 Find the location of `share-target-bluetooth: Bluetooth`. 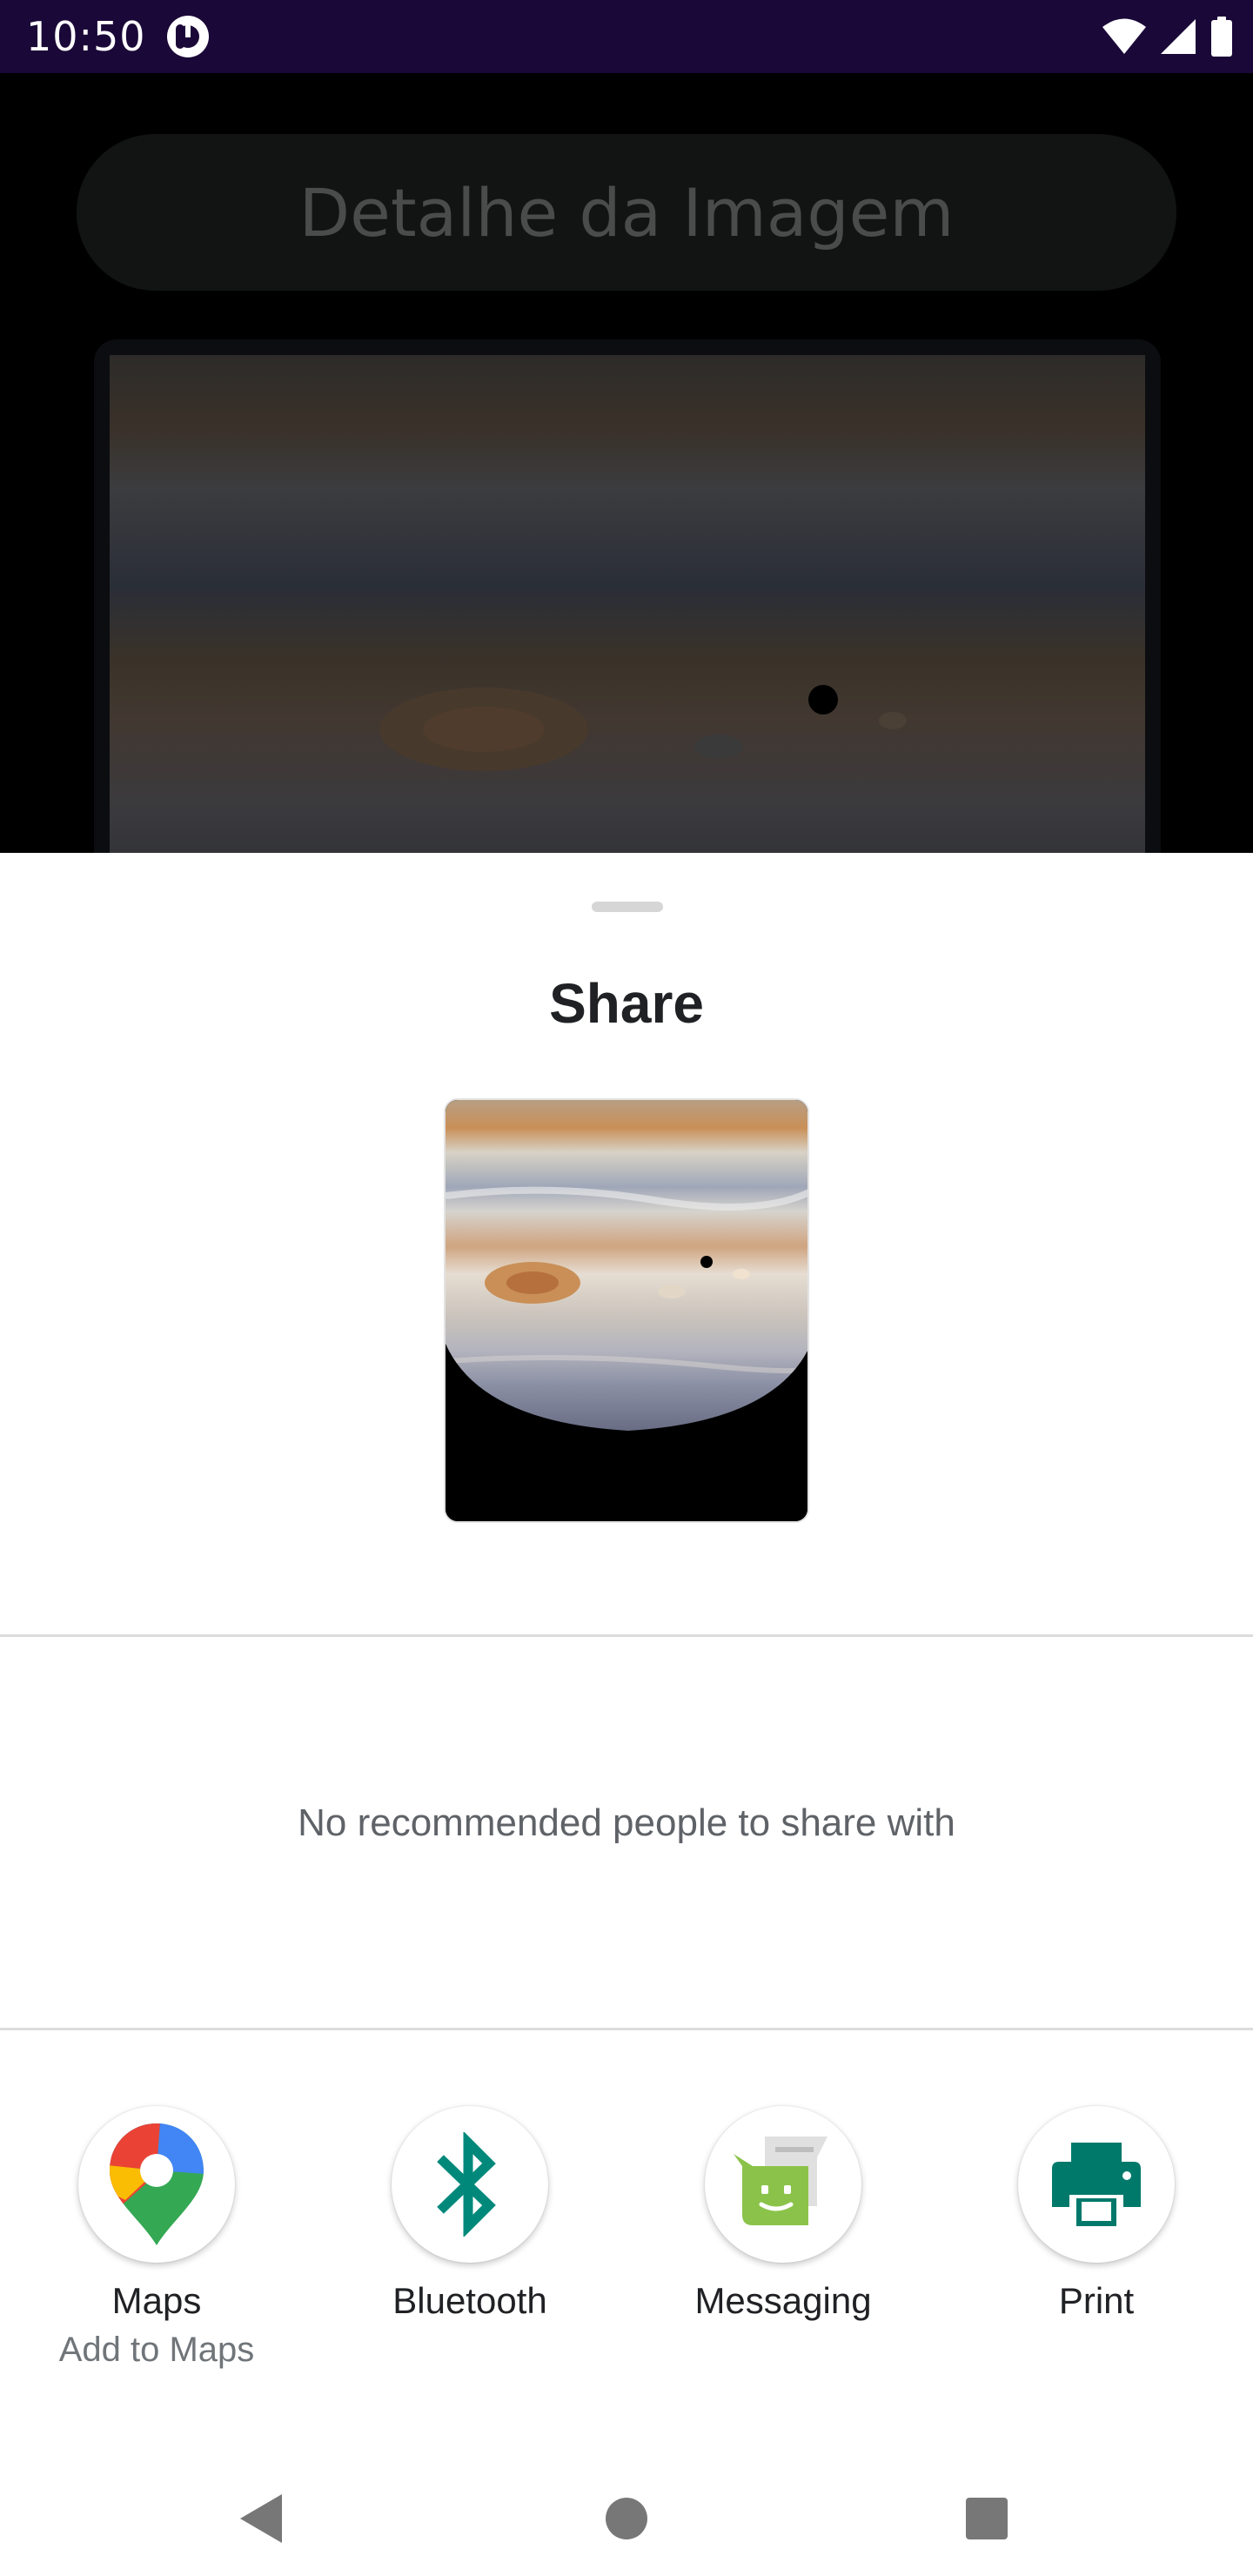

share-target-bluetooth: Bluetooth is located at coordinates (470, 2254).